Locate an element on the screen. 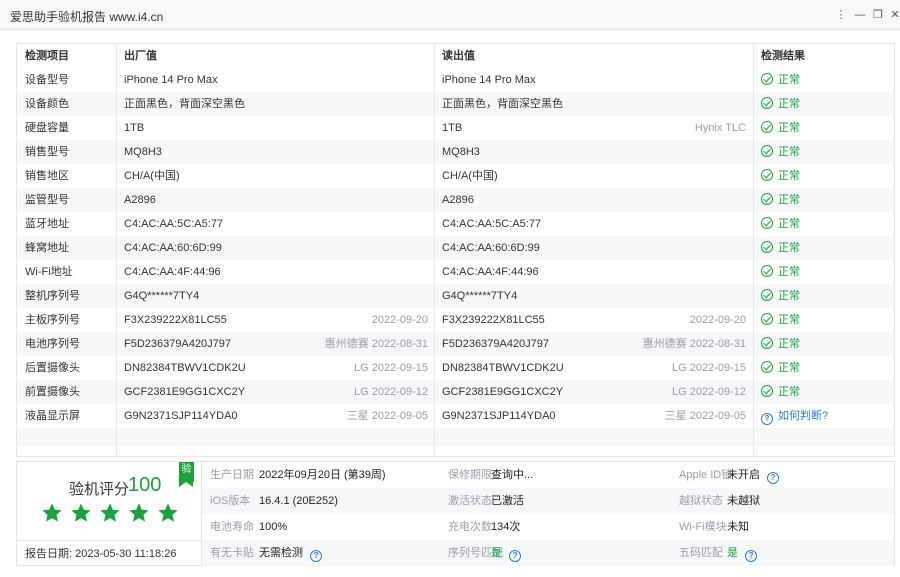 The image size is (900, 577). row-item: 监管型号 is located at coordinates (47, 200).